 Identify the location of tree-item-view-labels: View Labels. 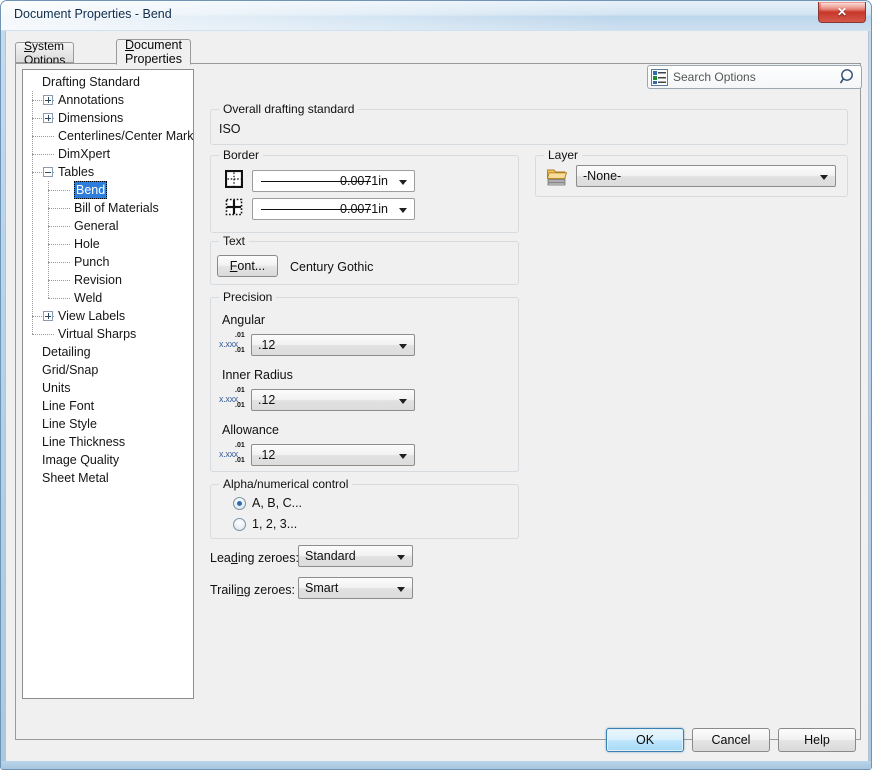
(108, 316).